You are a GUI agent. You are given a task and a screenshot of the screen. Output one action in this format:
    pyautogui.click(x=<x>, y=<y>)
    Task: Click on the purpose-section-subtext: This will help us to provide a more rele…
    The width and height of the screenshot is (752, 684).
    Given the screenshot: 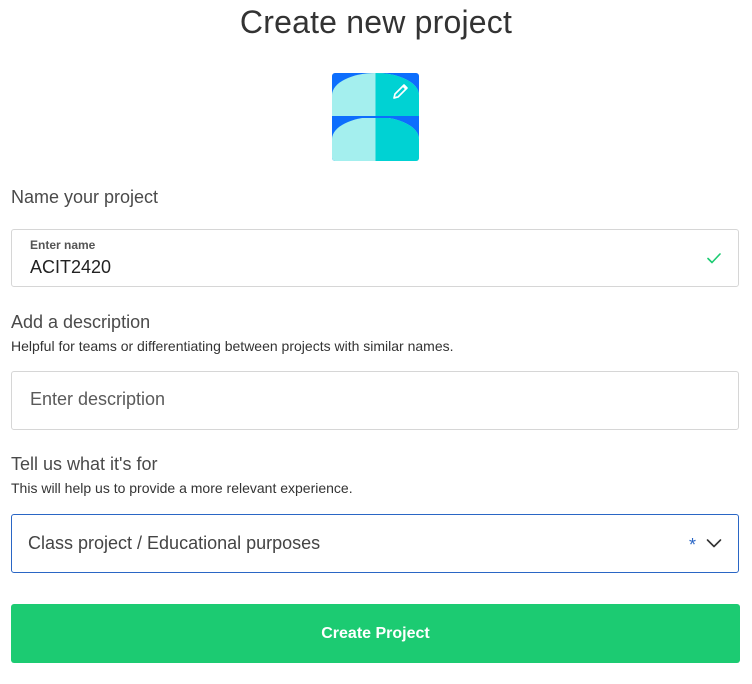 What is the action you would take?
    pyautogui.click(x=182, y=488)
    